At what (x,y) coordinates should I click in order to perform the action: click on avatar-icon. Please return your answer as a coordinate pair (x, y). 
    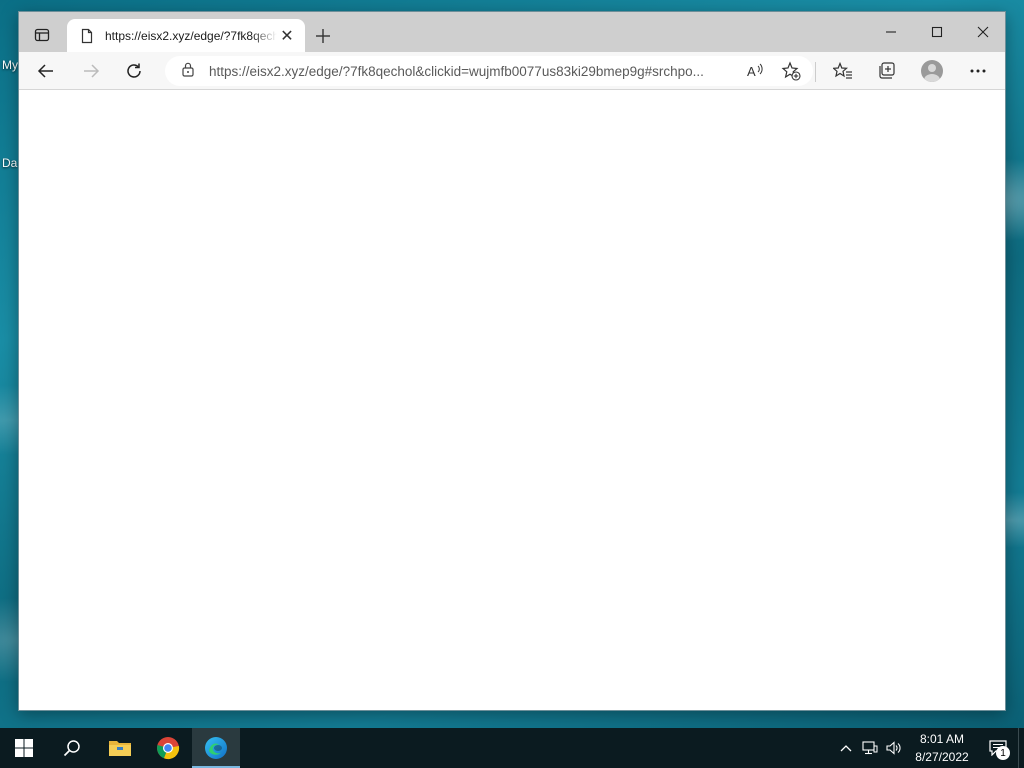
    Looking at the image, I should click on (932, 71).